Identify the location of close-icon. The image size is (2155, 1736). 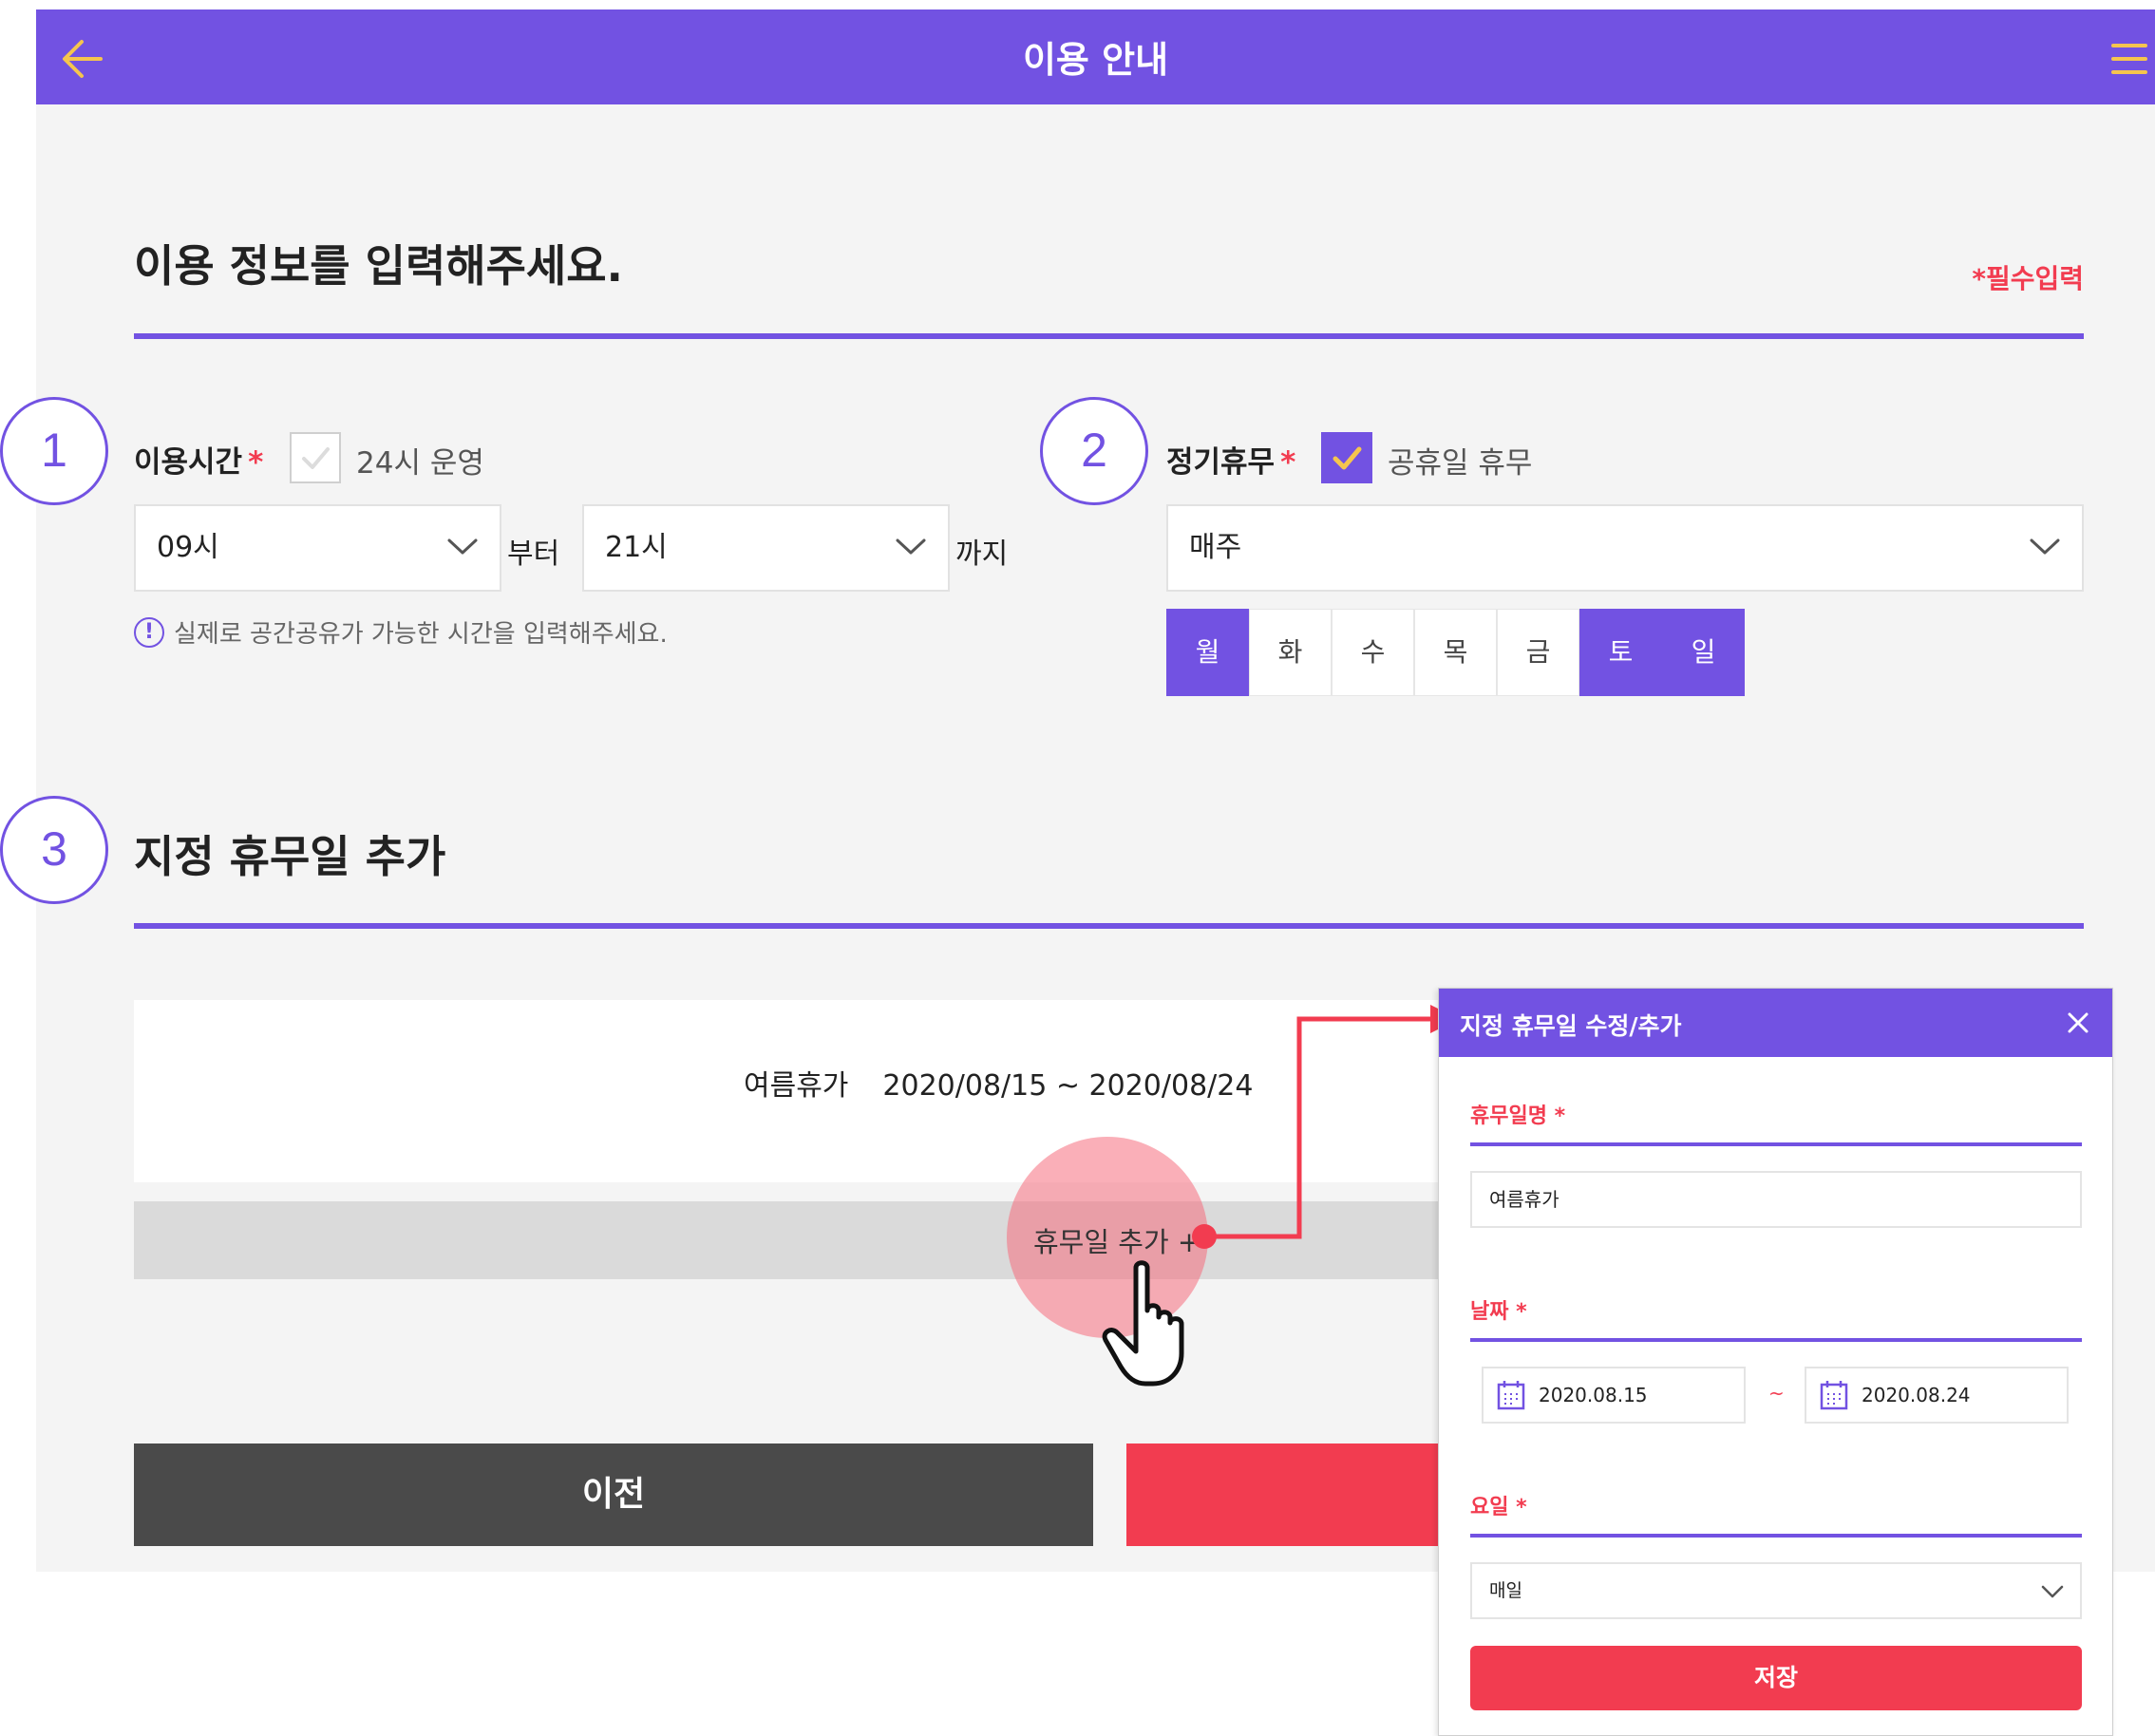
(2078, 1022).